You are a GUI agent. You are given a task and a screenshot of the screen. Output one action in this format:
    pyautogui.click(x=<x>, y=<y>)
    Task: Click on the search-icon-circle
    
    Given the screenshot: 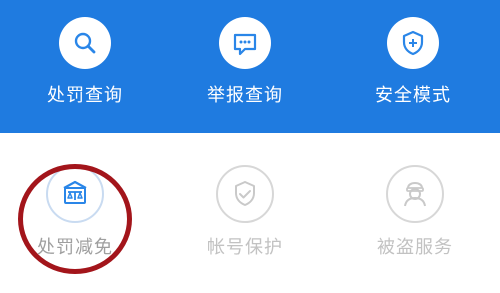 What is the action you would take?
    pyautogui.click(x=85, y=43)
    